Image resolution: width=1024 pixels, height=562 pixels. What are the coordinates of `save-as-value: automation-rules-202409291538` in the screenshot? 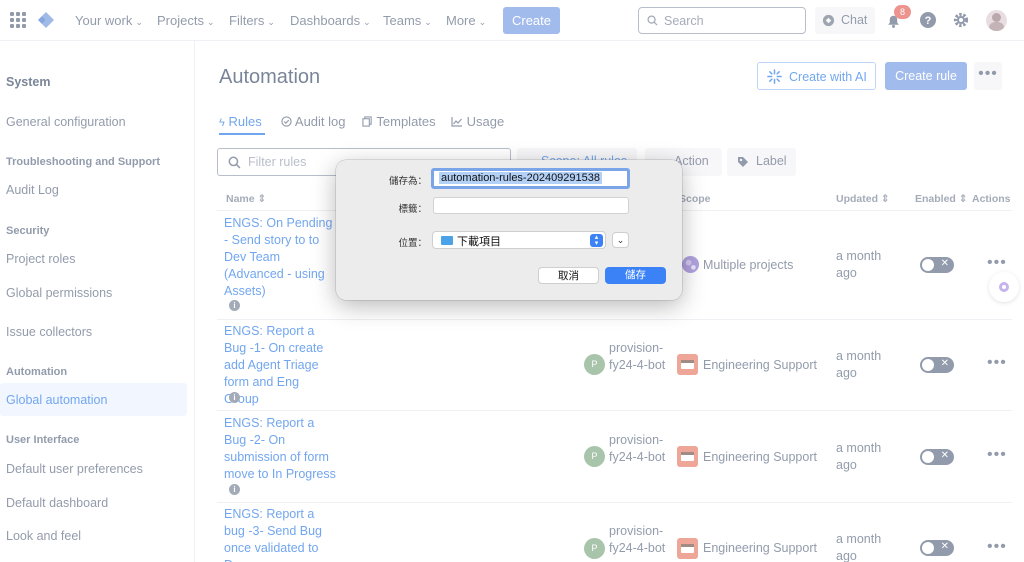 It's located at (521, 178).